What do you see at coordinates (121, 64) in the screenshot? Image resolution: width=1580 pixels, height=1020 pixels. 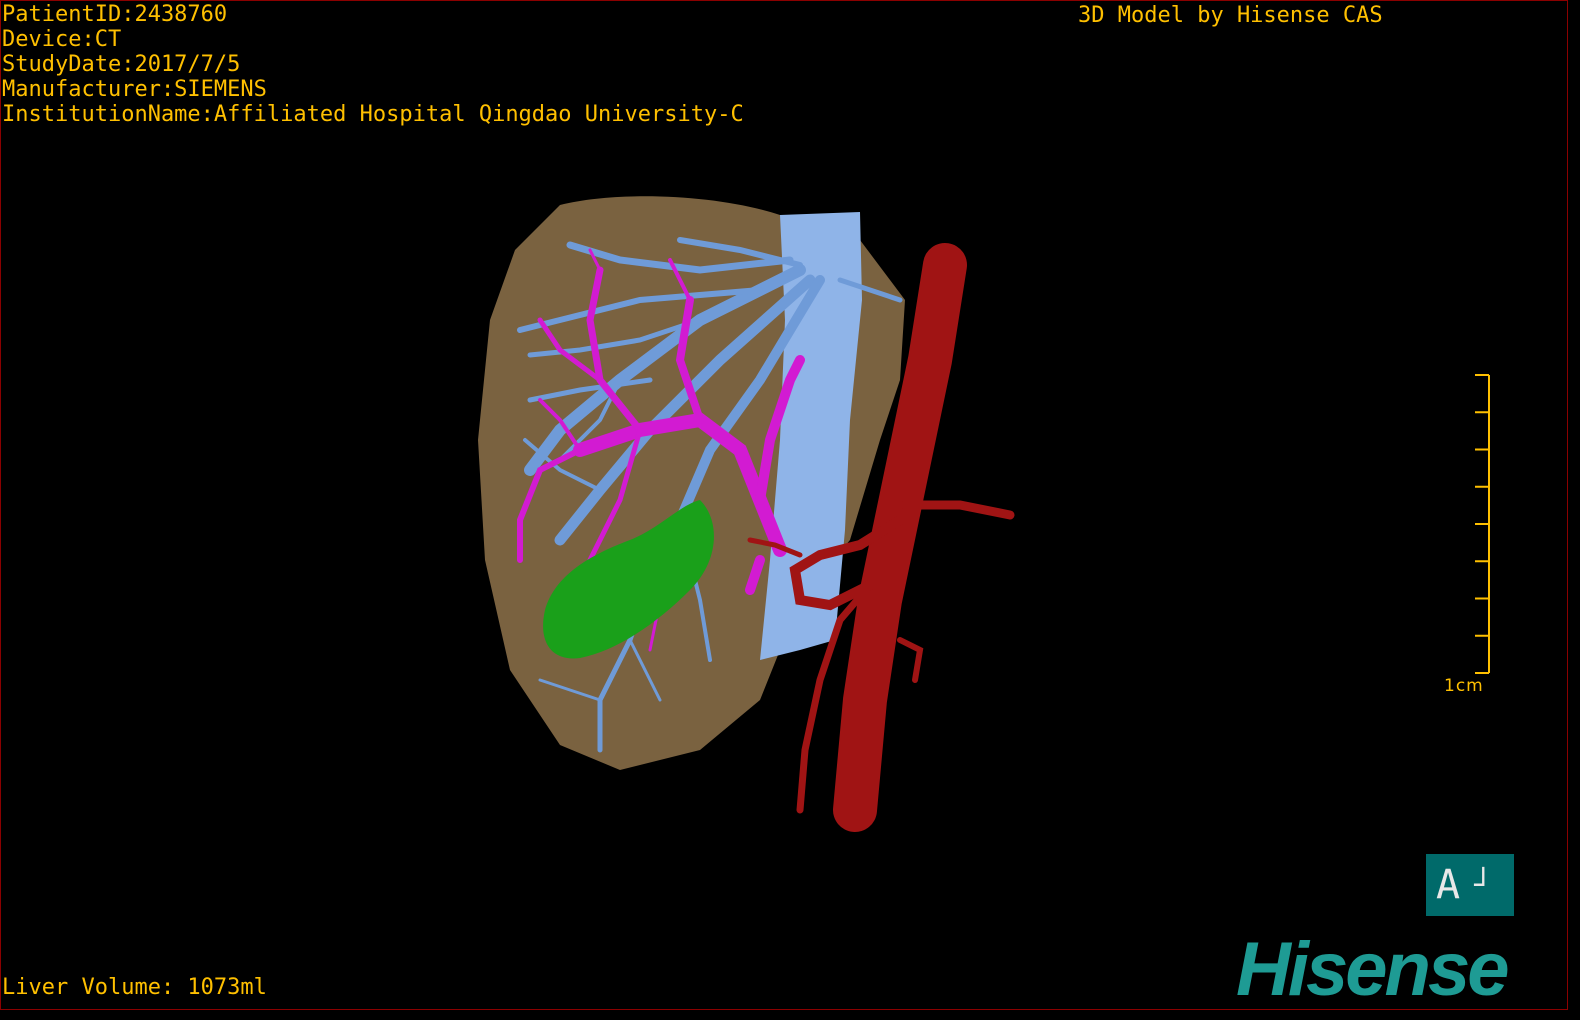 I see `study-date: StudyDate:2017/7/5` at bounding box center [121, 64].